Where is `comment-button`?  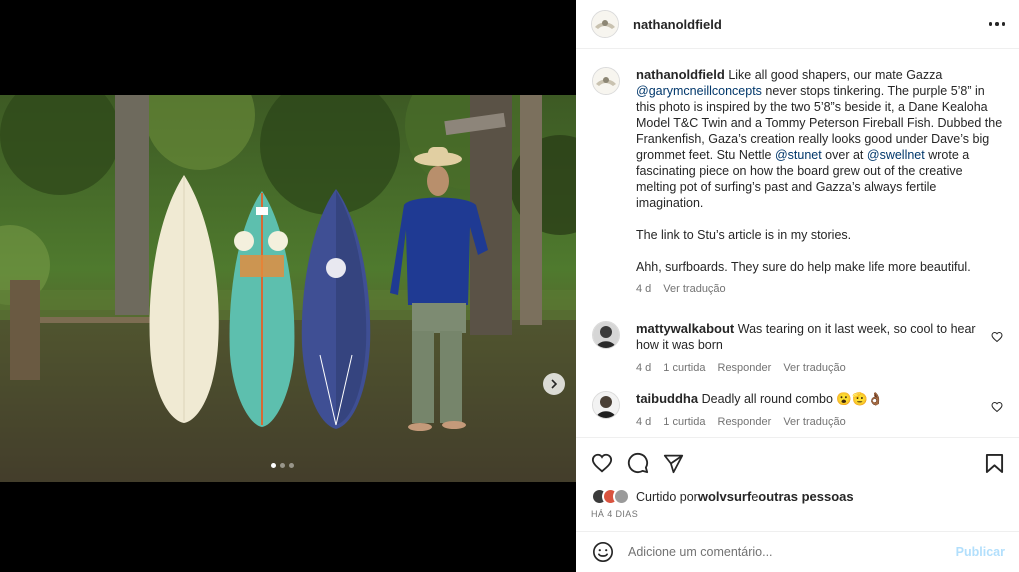 comment-button is located at coordinates (638, 463).